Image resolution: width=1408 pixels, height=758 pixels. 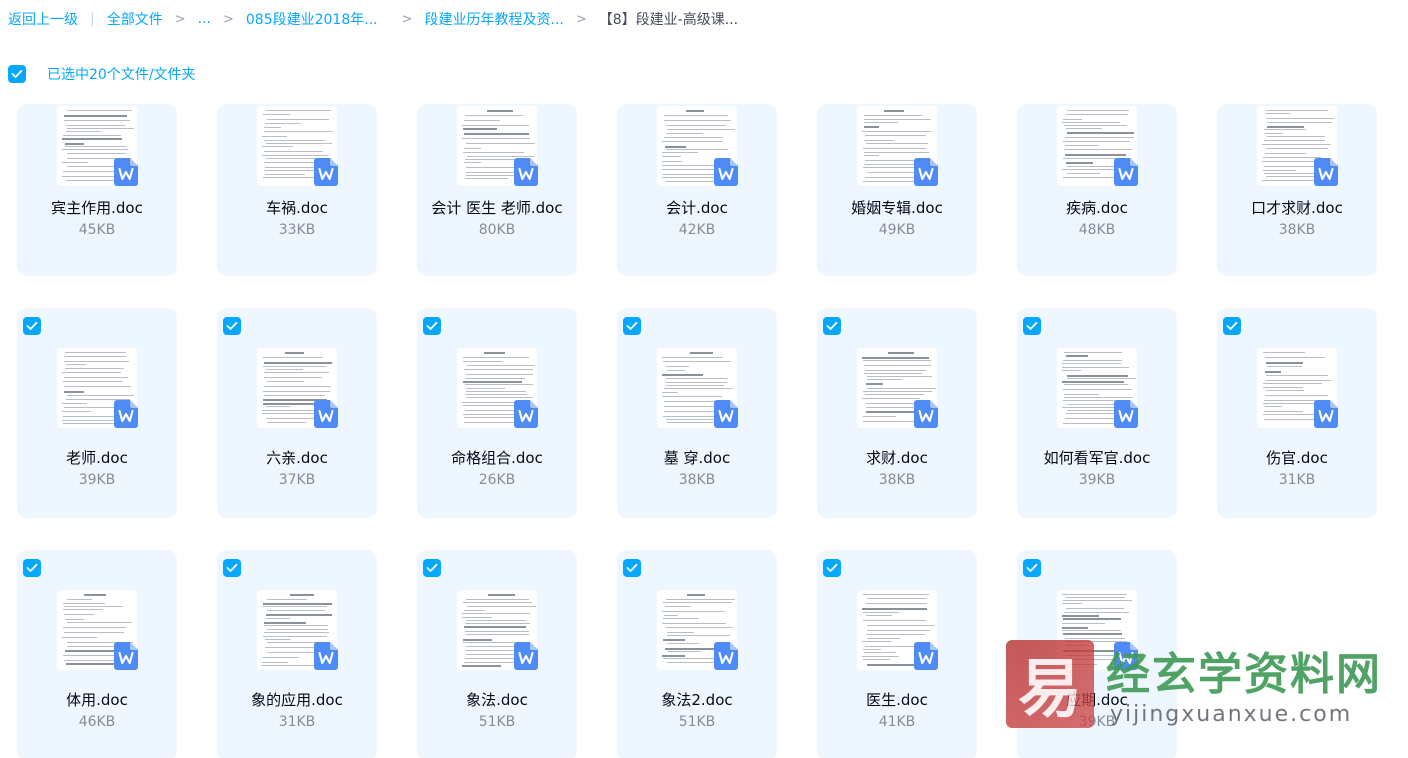 I want to click on file-card: 婚姻专辑.doc 49KB, so click(x=897, y=190).